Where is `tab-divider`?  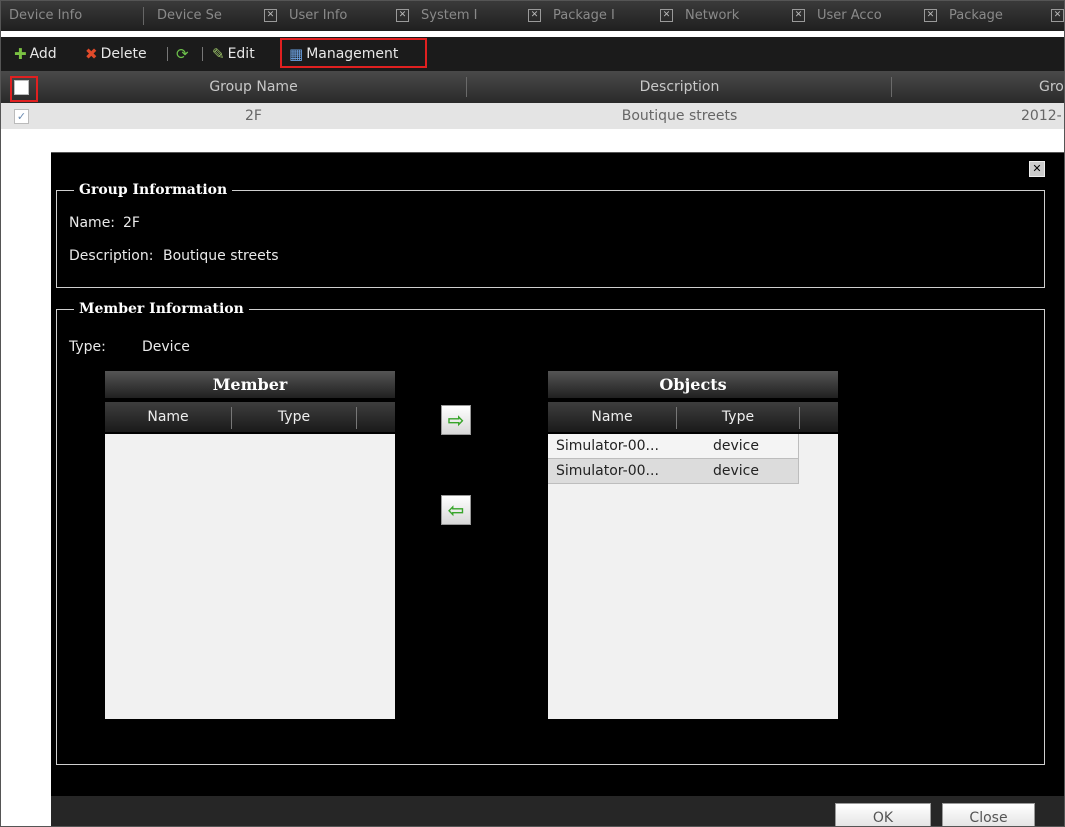
tab-divider is located at coordinates (143, 16).